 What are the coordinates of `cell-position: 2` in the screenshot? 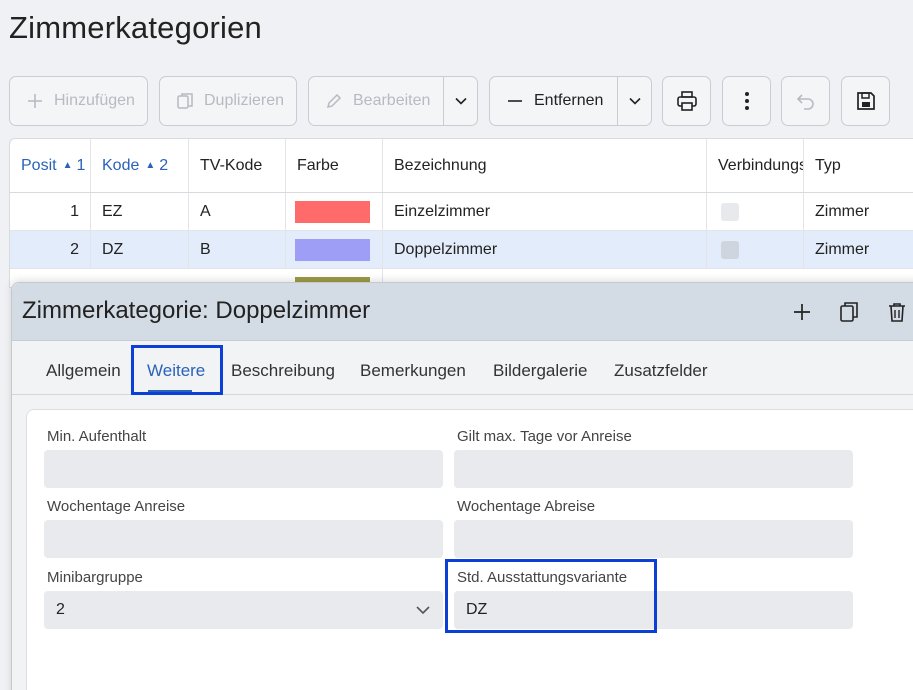 It's located at (50, 249).